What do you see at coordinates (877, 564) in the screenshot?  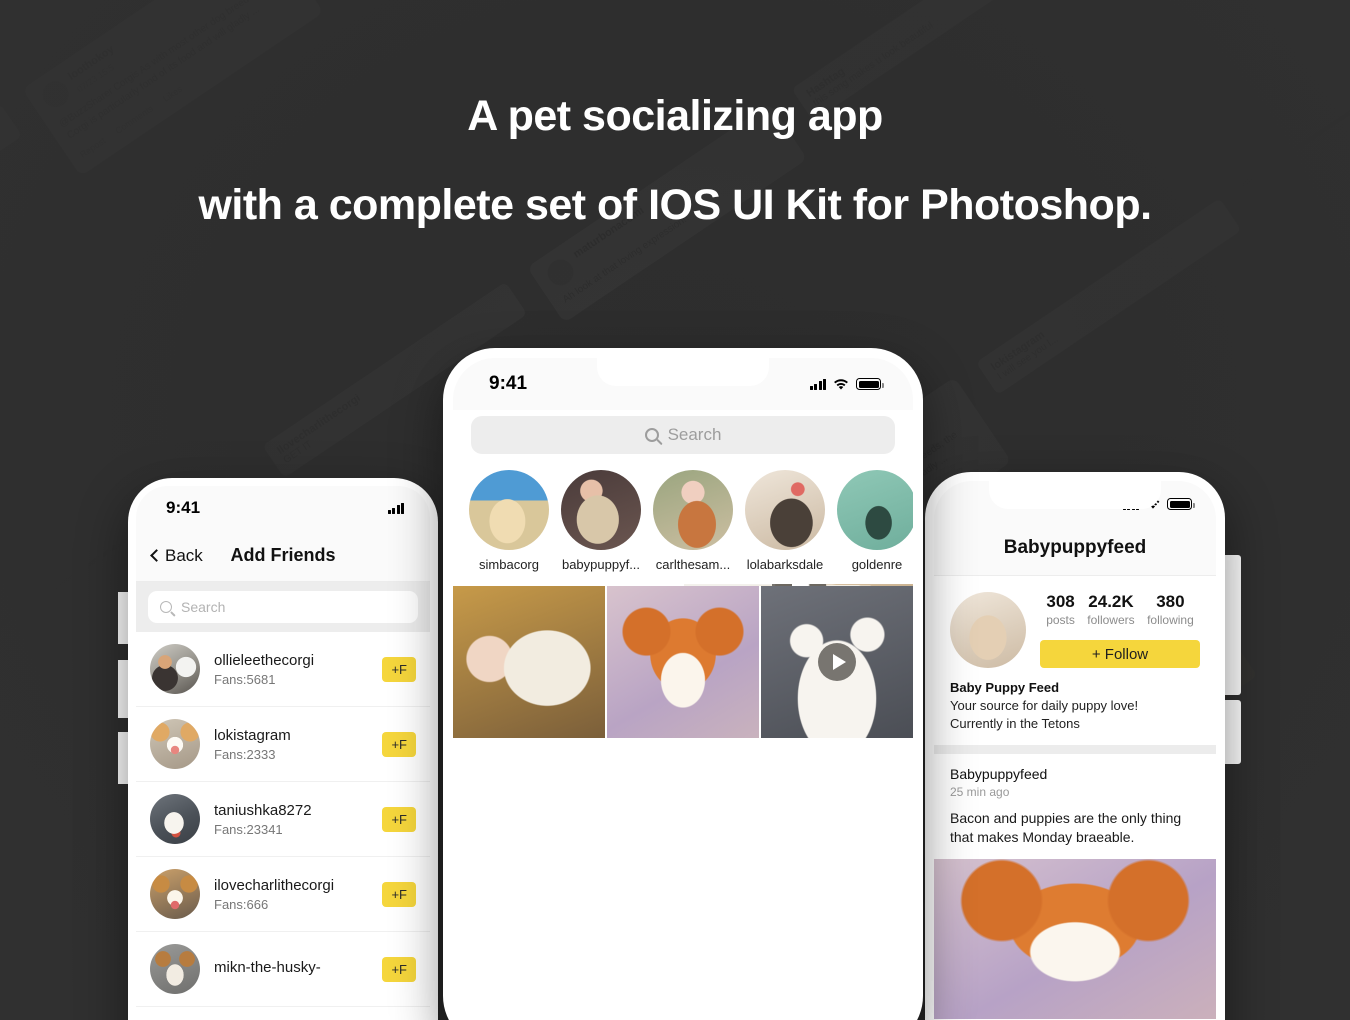 I see `story-label: goldenre` at bounding box center [877, 564].